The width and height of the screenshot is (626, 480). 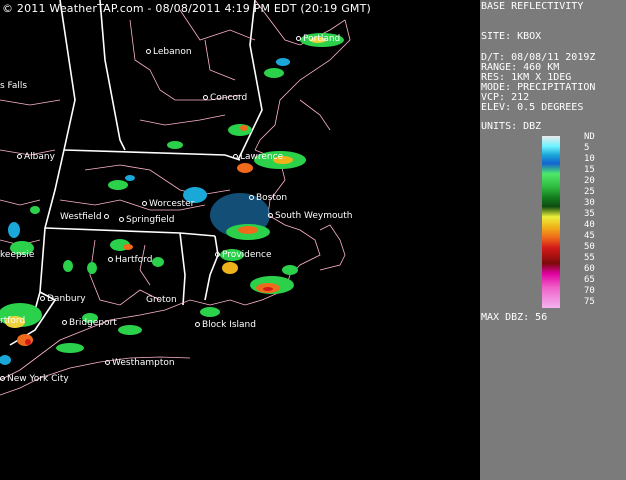 I want to click on legend-label: 35, so click(x=589, y=214).